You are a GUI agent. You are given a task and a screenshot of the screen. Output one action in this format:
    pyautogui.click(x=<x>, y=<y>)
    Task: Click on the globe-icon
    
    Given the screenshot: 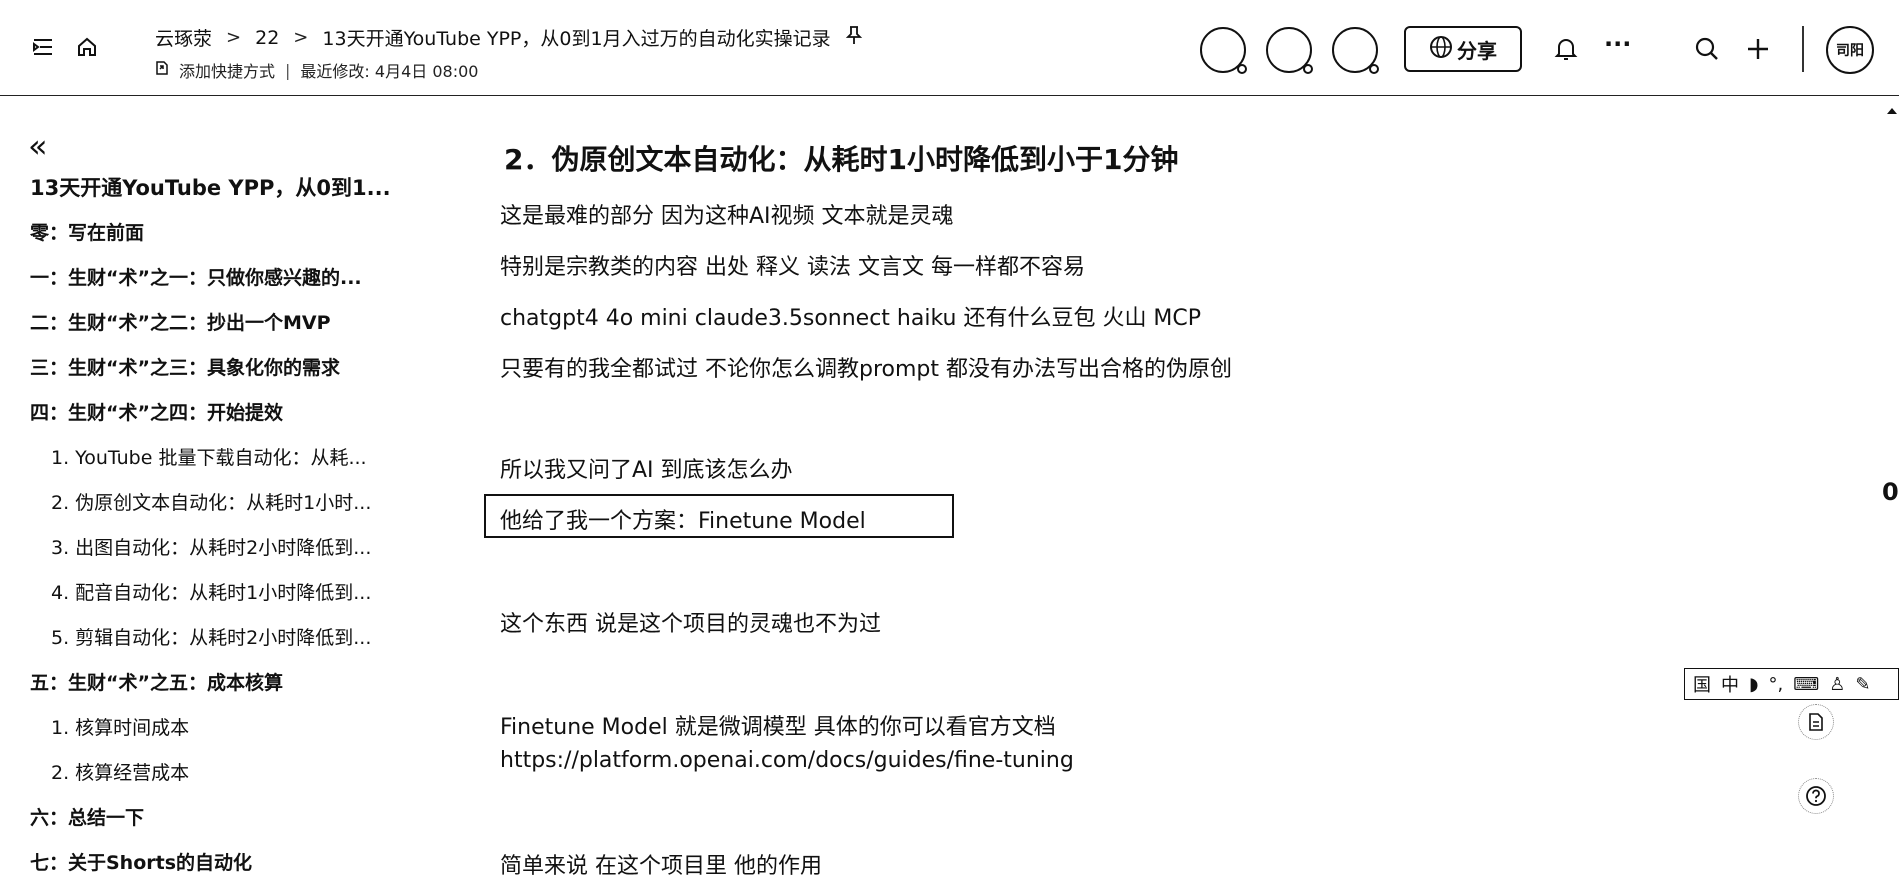 What is the action you would take?
    pyautogui.click(x=1441, y=49)
    